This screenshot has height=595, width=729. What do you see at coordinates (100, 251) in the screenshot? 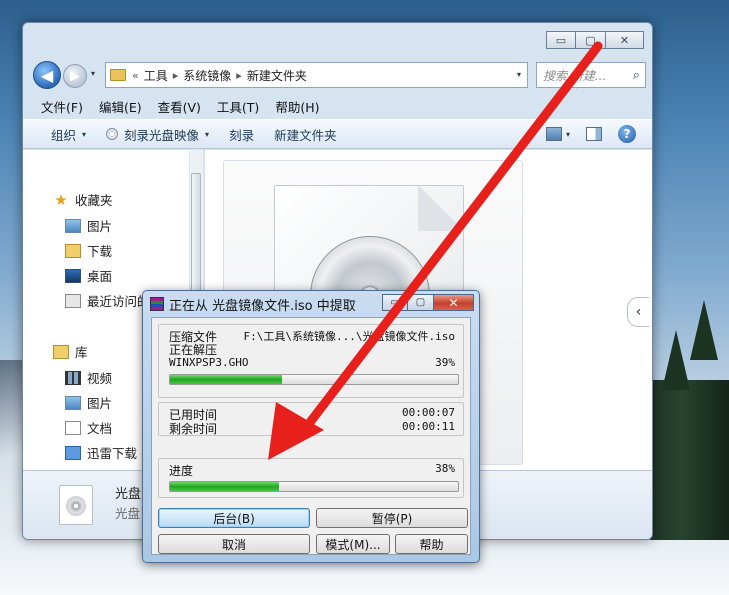
I see `nav-item-label: 下载` at bounding box center [100, 251].